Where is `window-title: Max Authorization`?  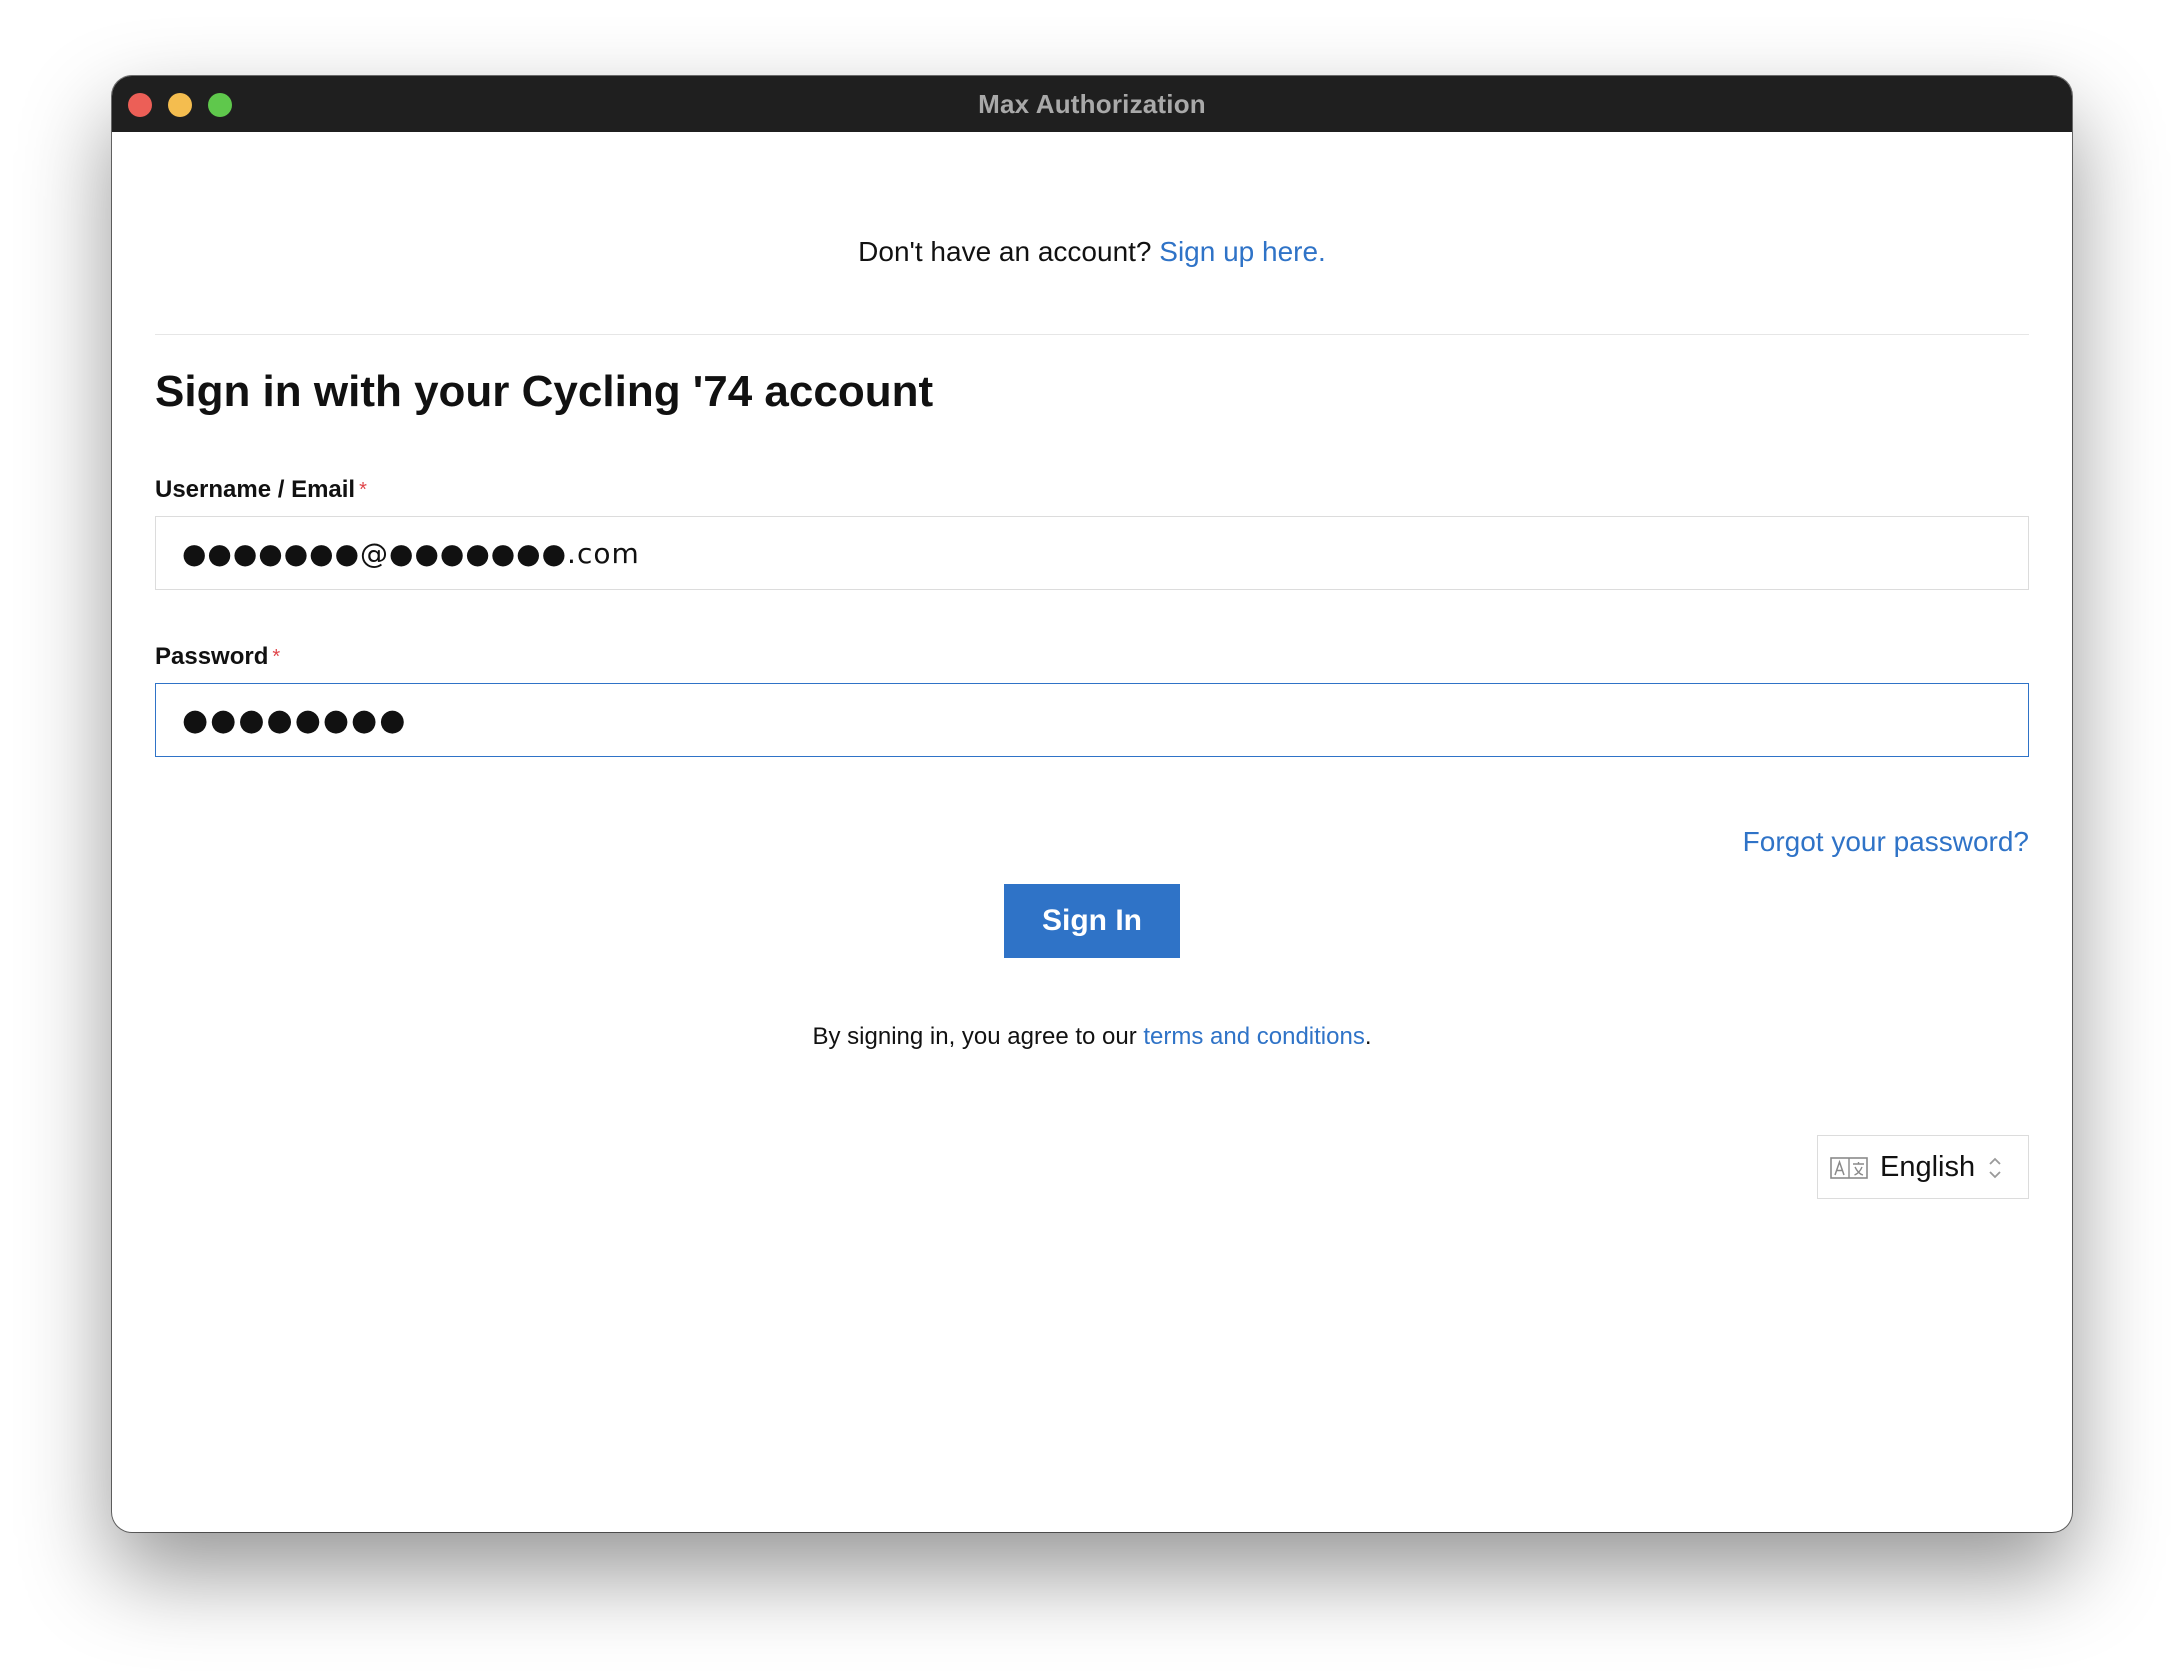 window-title: Max Authorization is located at coordinates (1092, 104).